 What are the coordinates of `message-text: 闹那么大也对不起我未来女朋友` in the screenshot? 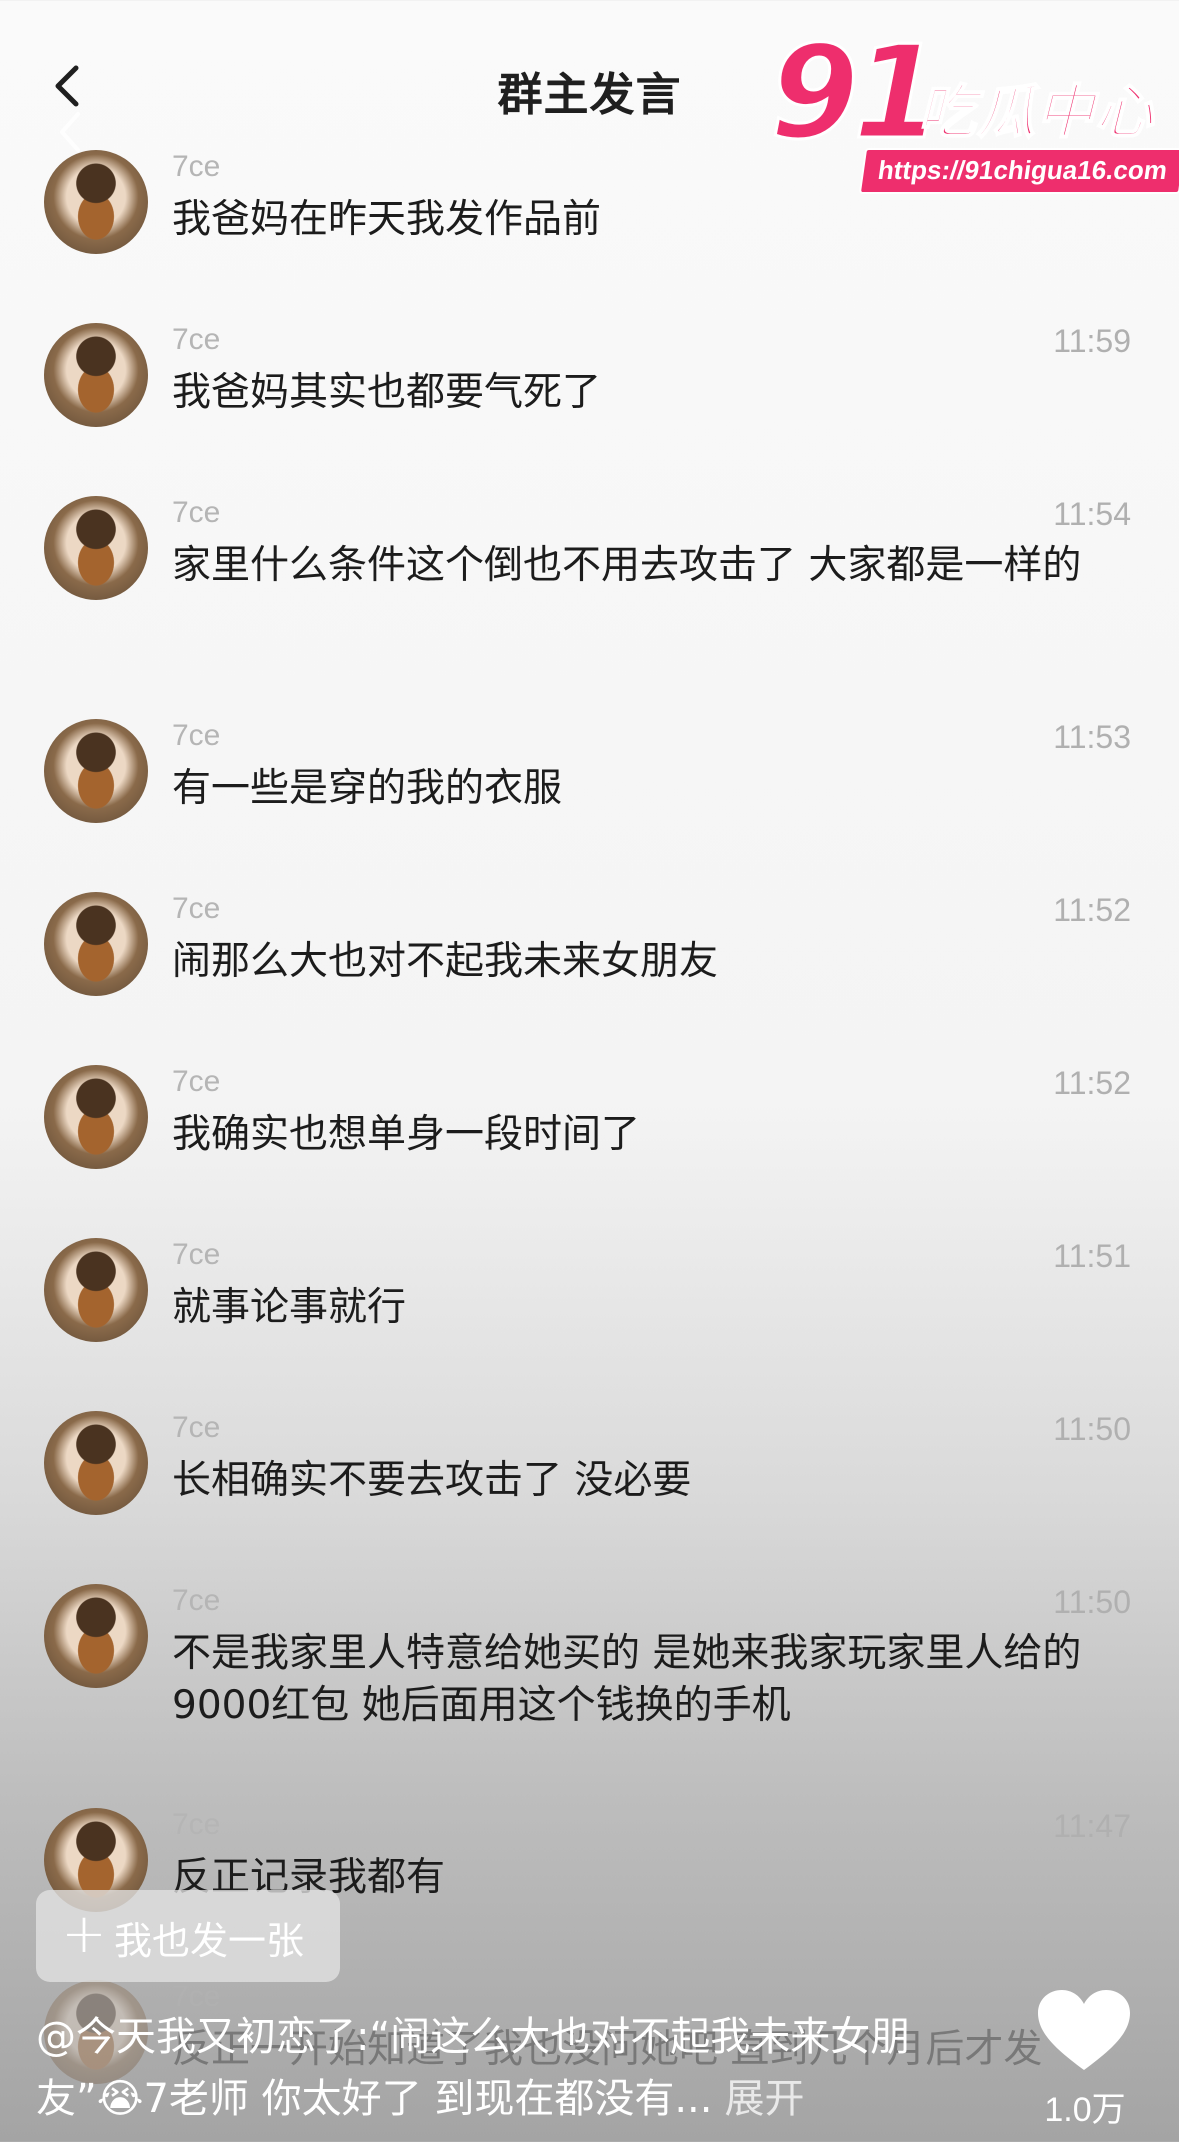 It's located at (445, 961).